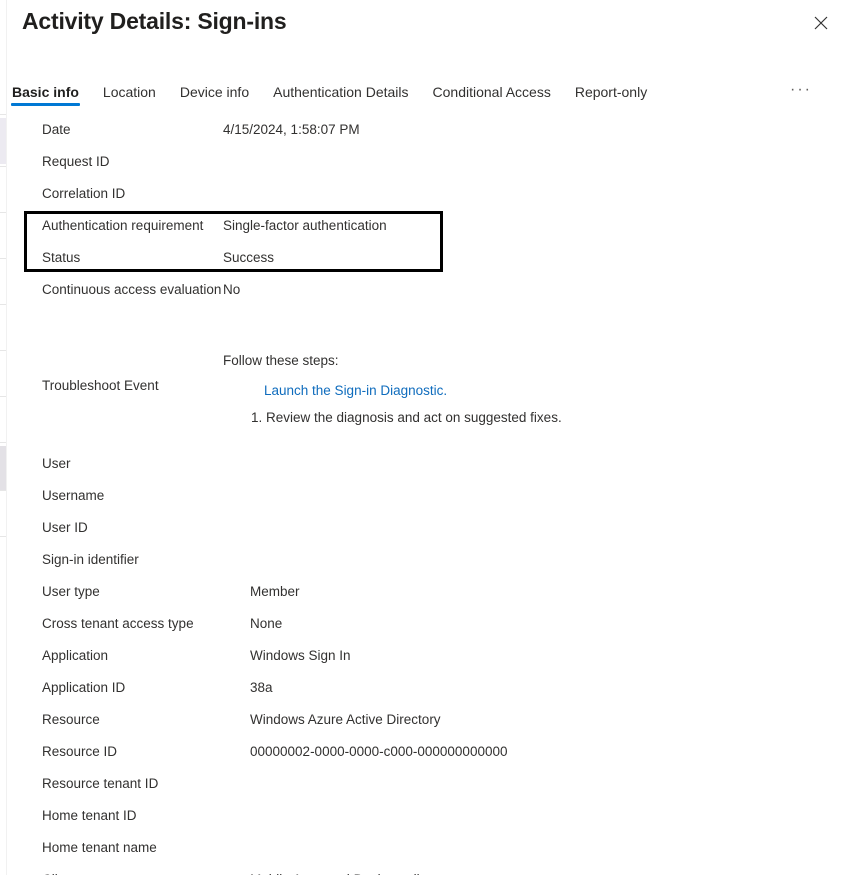  Describe the element at coordinates (423, 198) in the screenshot. I see `detail-row-correlation-id: Correlation ID` at that location.